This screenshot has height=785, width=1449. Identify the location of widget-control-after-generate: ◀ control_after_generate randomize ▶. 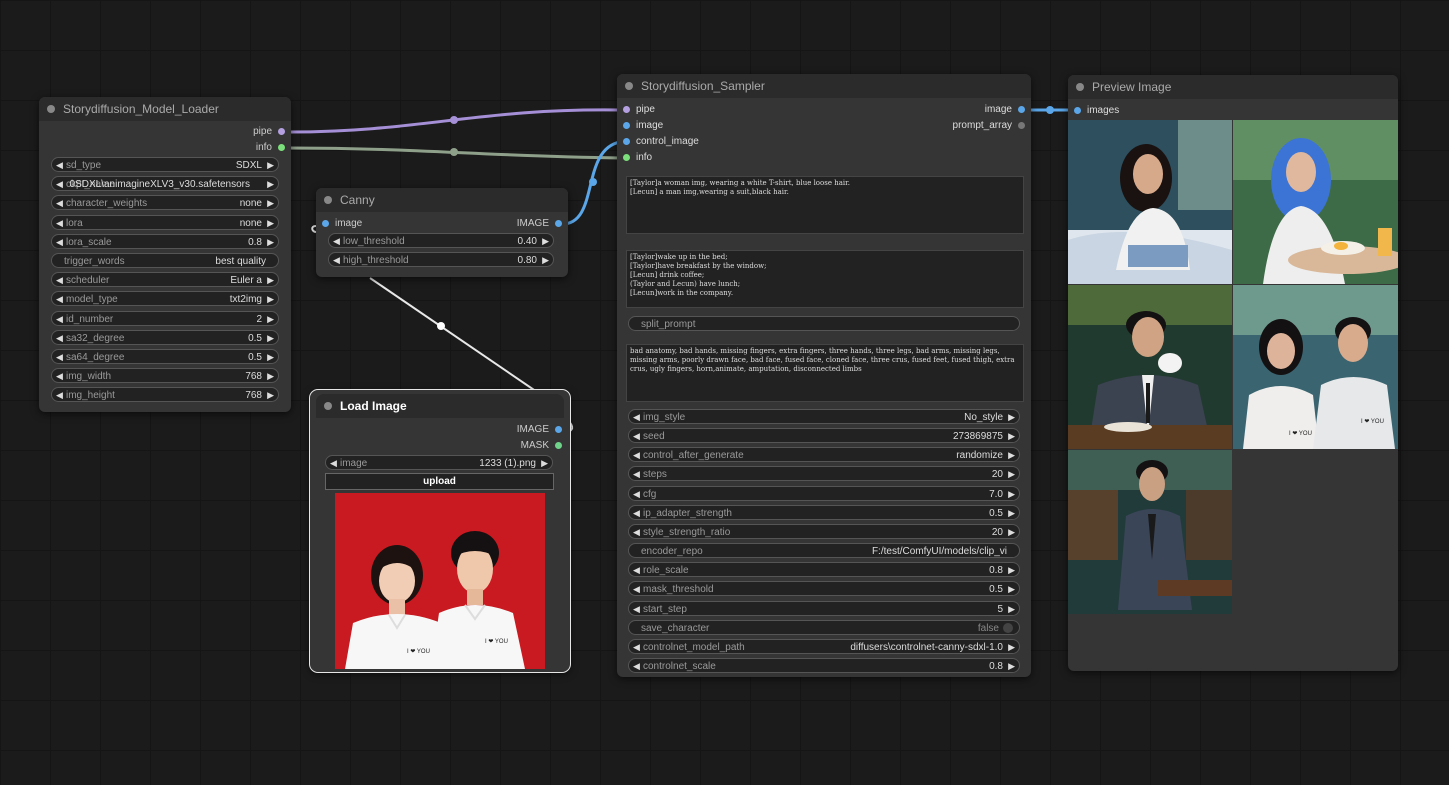
(824, 455).